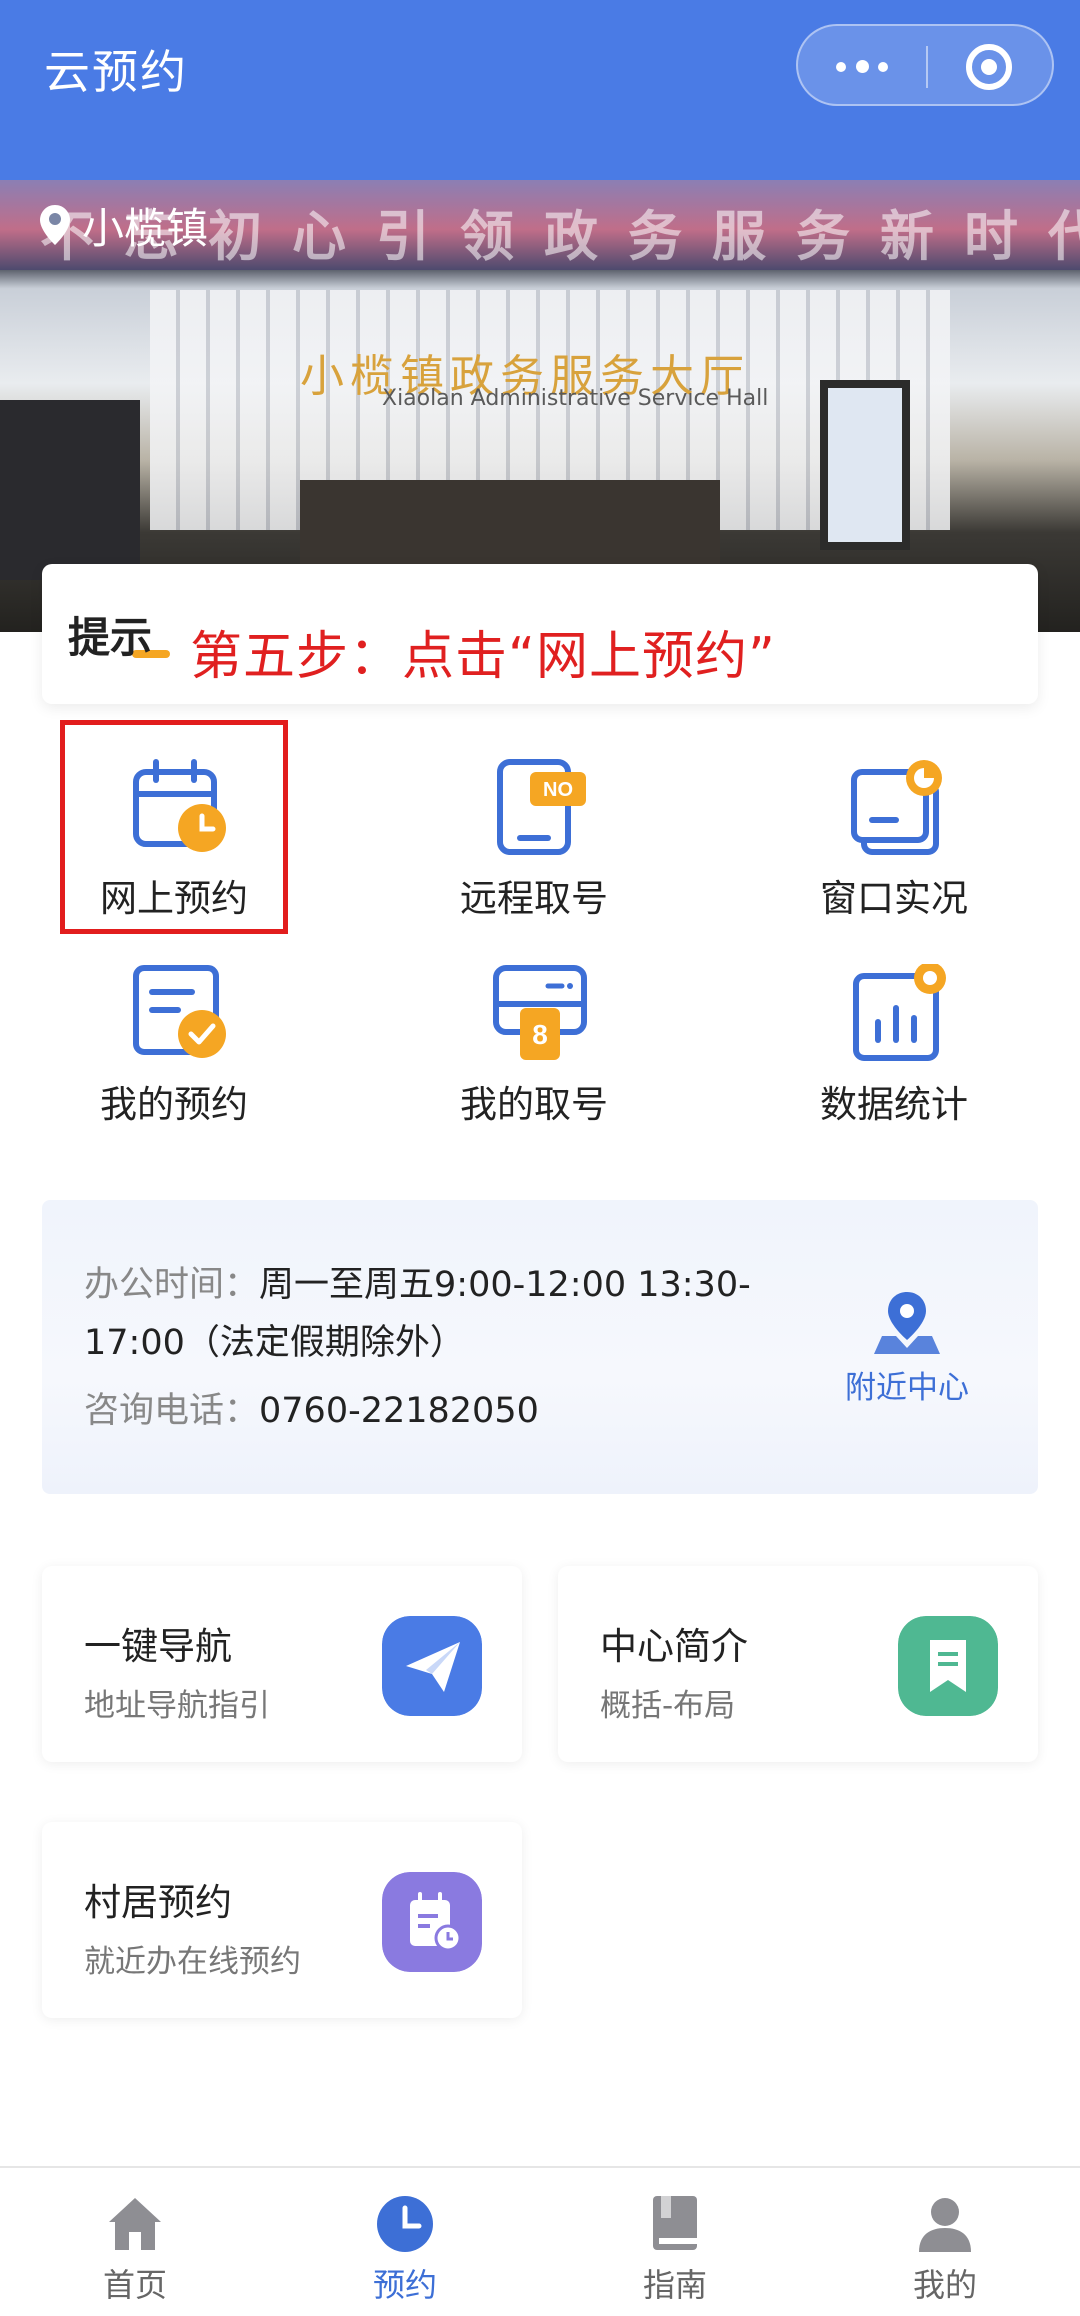  I want to click on office-hours-label: 办公时间：, so click(172, 1285).